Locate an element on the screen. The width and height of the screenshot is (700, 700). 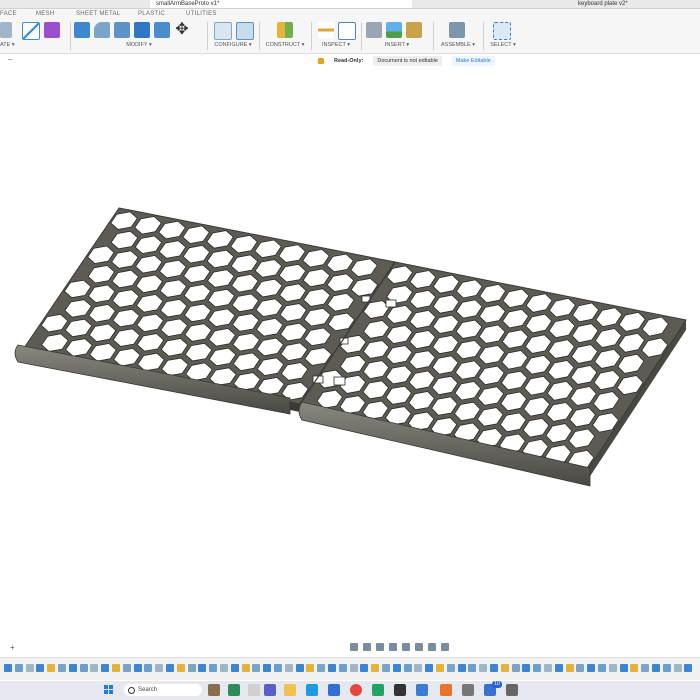
new-component-icon is located at coordinates (457, 30).